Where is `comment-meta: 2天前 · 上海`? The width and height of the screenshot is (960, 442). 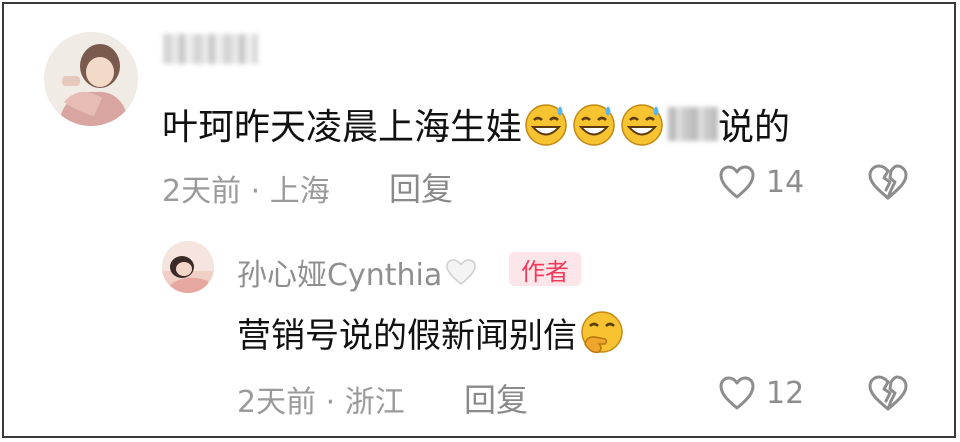 comment-meta: 2天前 · 上海 is located at coordinates (246, 191).